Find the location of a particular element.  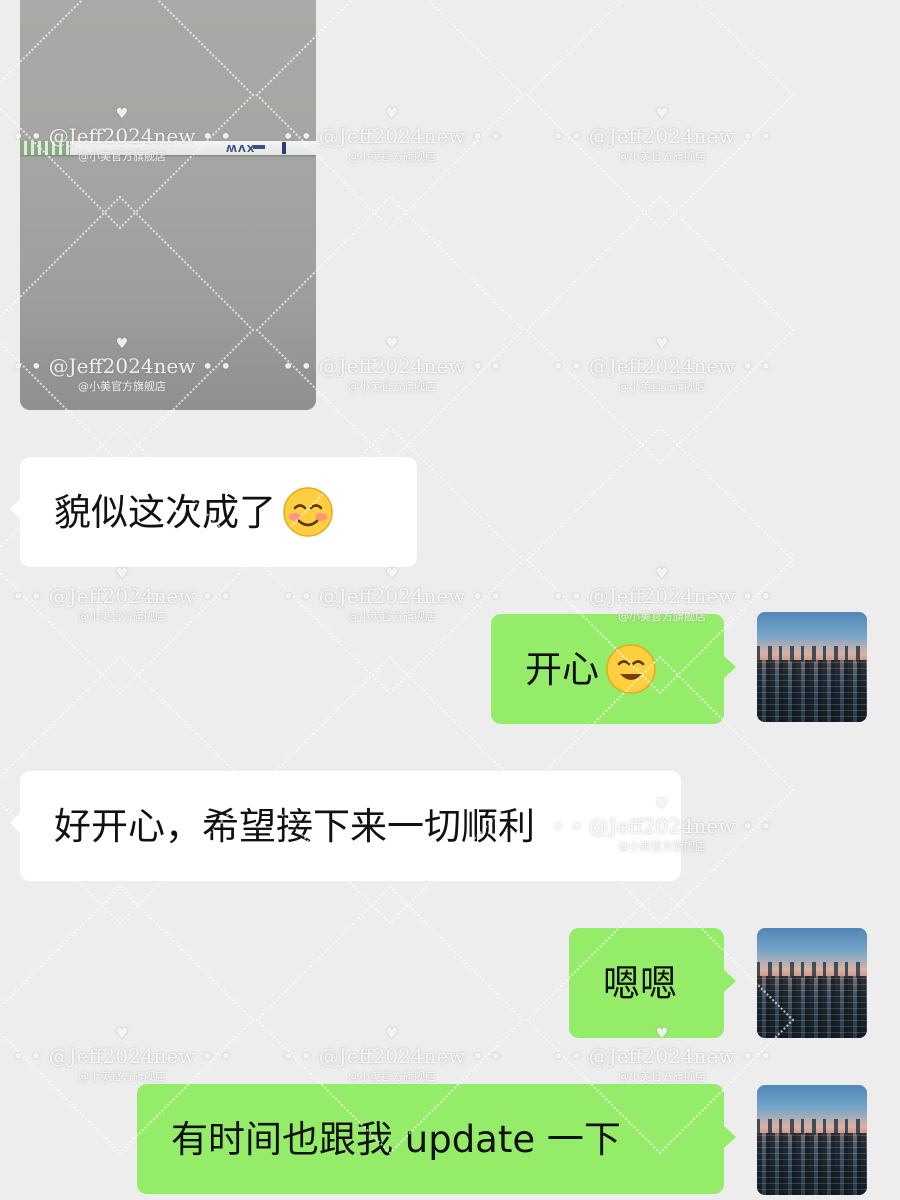

outgoing-message-bubble: 嗯嗯 is located at coordinates (652, 983).